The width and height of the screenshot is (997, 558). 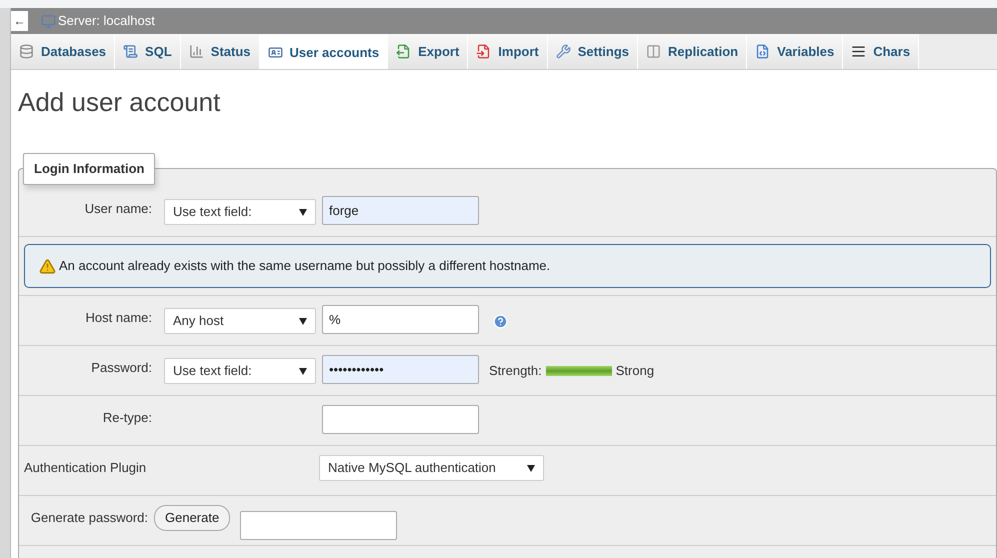 I want to click on nav-tab: SQL, so click(x=148, y=51).